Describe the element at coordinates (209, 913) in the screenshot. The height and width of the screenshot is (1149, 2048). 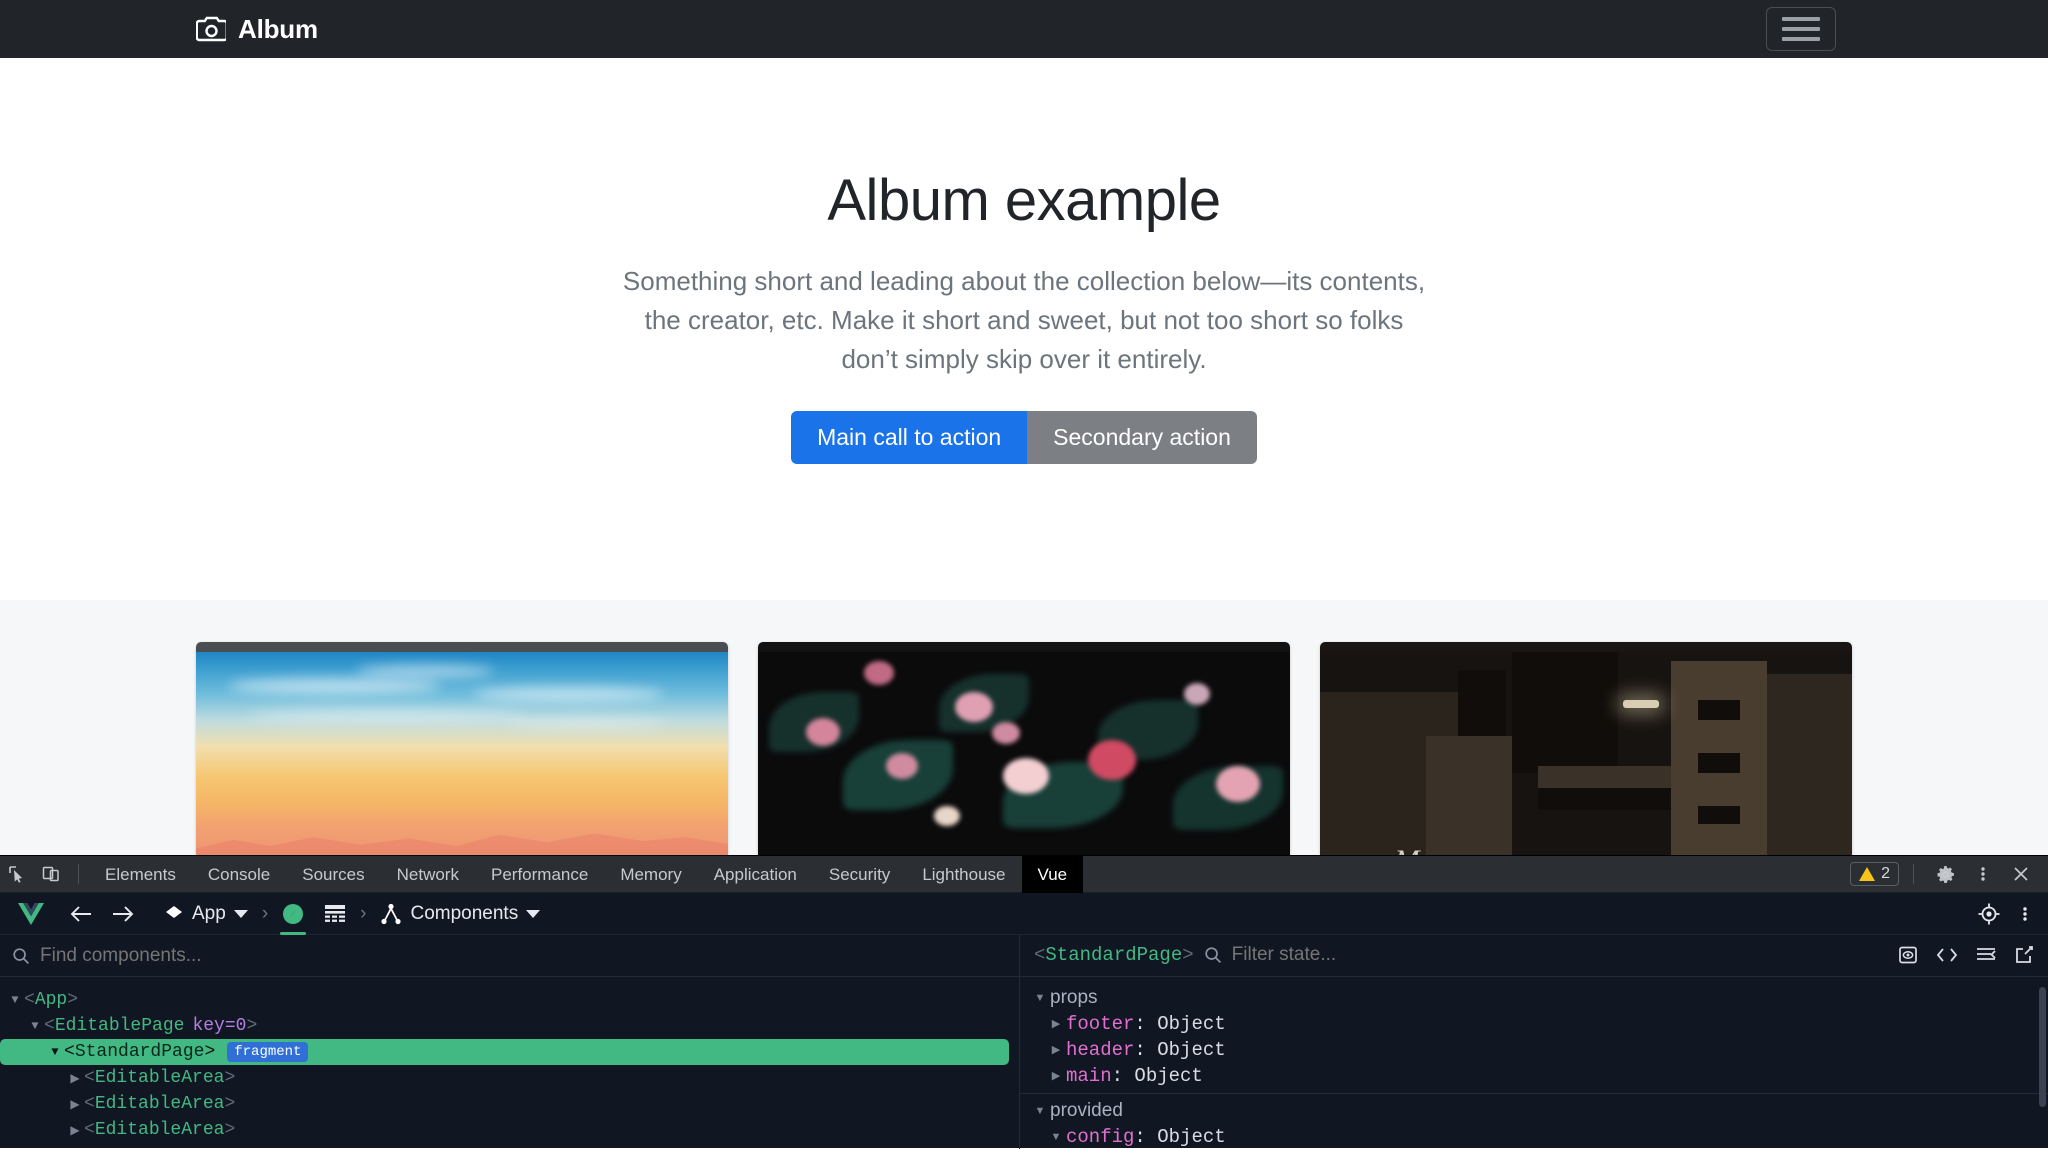
I see `app-label: App` at that location.